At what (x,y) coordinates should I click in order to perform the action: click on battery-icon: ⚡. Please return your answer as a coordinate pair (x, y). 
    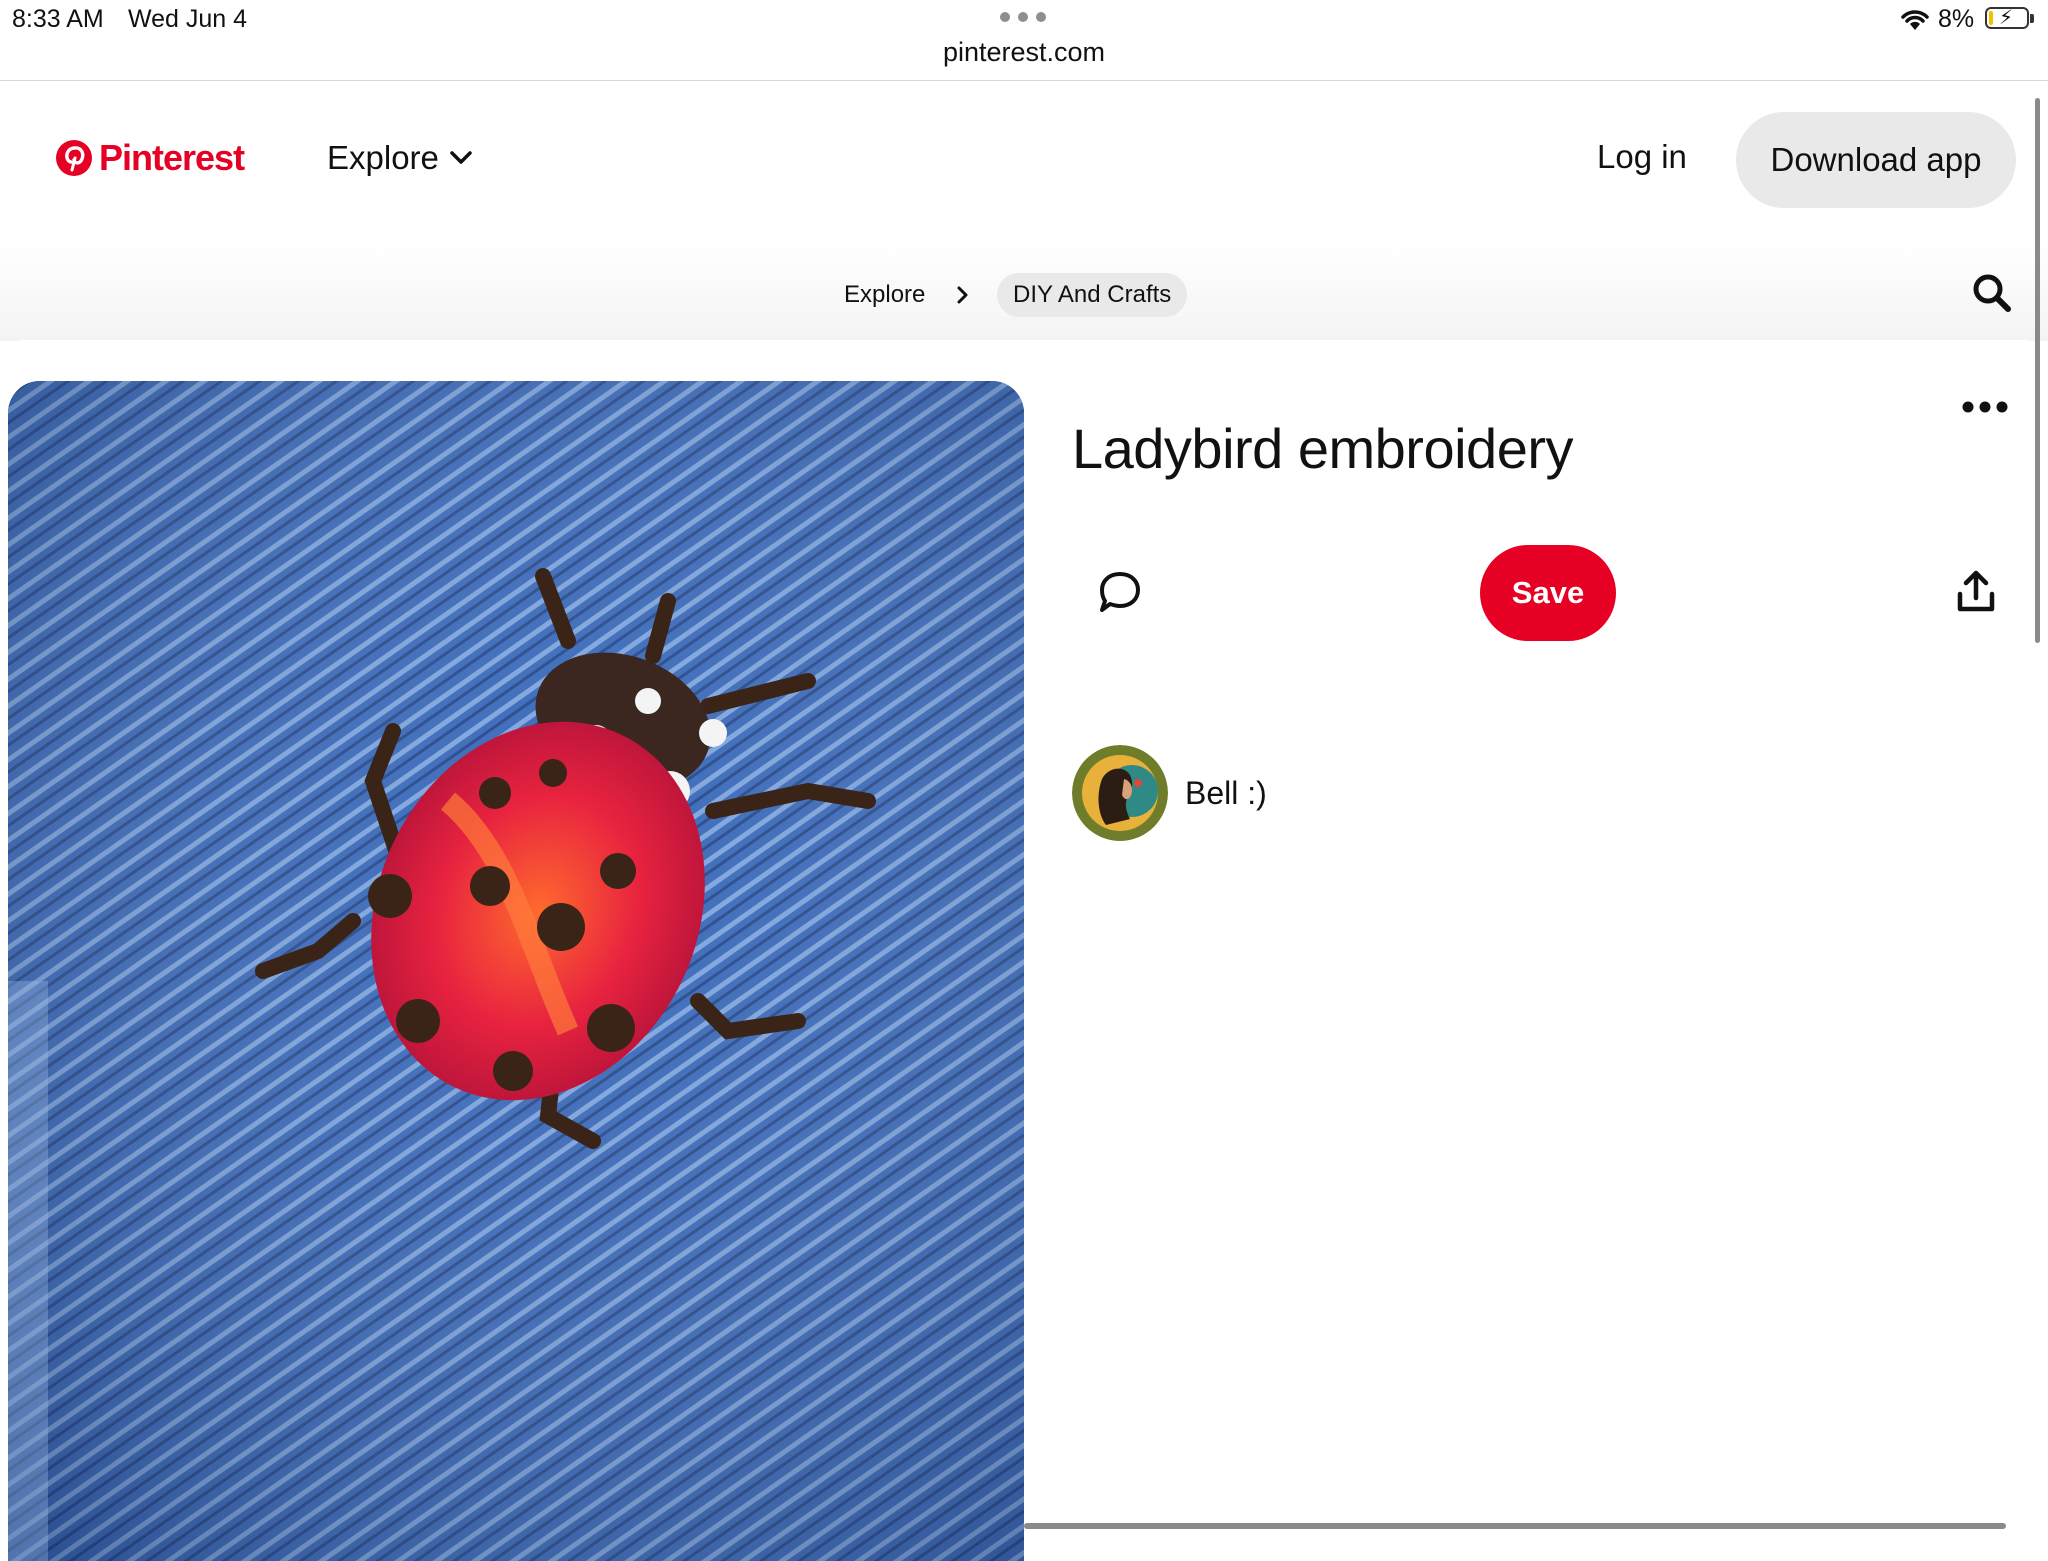
    Looking at the image, I should click on (2007, 18).